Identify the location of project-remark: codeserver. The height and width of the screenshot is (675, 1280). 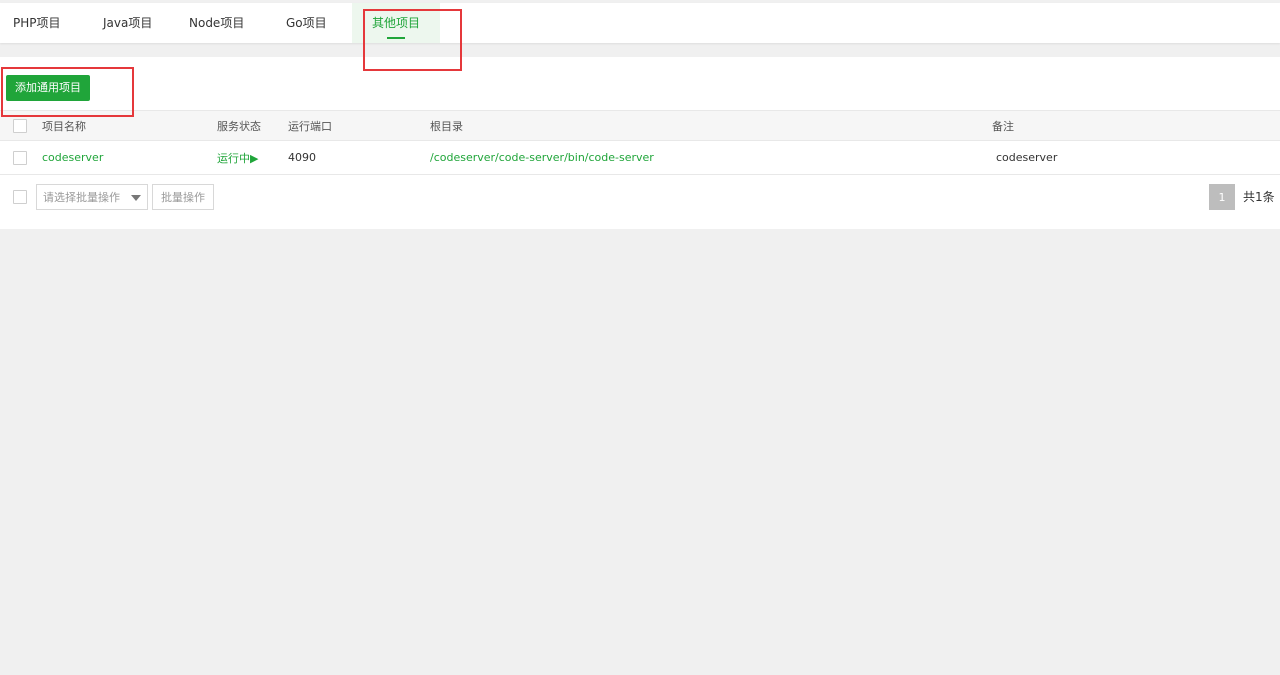
(1026, 157).